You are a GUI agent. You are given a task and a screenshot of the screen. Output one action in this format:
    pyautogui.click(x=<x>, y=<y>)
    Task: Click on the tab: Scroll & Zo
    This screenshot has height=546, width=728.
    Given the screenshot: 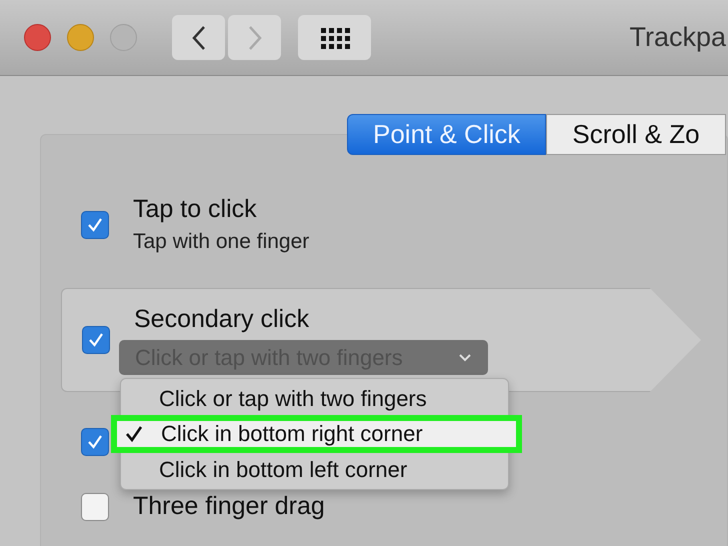 What is the action you would take?
    pyautogui.click(x=636, y=134)
    